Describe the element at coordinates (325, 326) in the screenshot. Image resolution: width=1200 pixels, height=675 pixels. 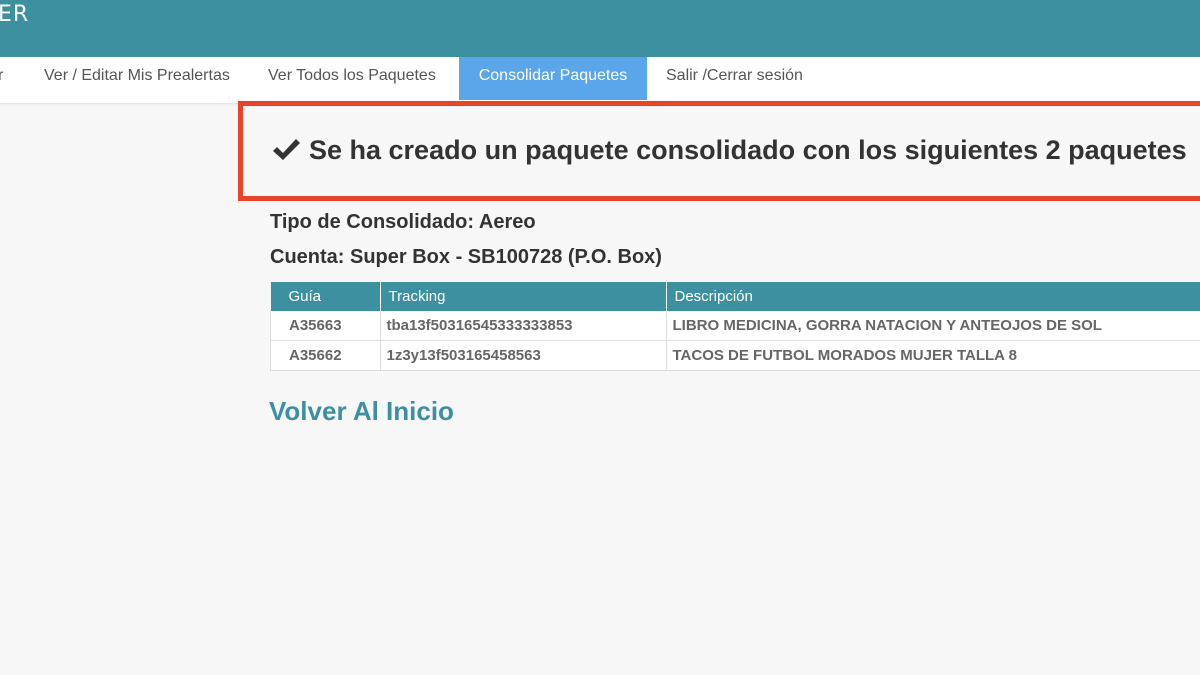
I see `cell-guia: A35663` at that location.